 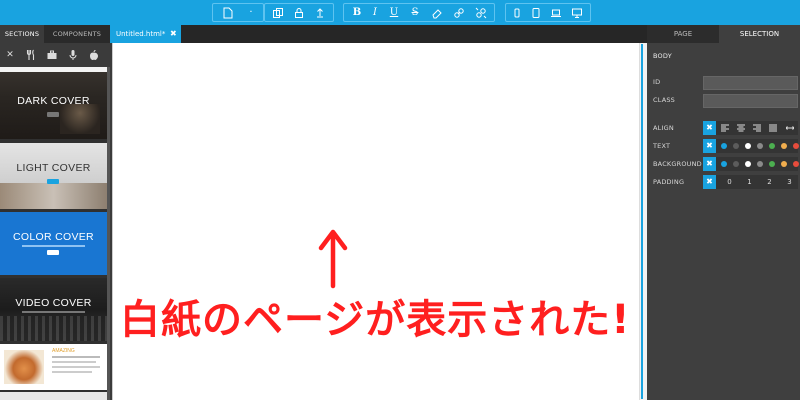 I want to click on top-toolbar: · B I U S, so click(x=400, y=12).